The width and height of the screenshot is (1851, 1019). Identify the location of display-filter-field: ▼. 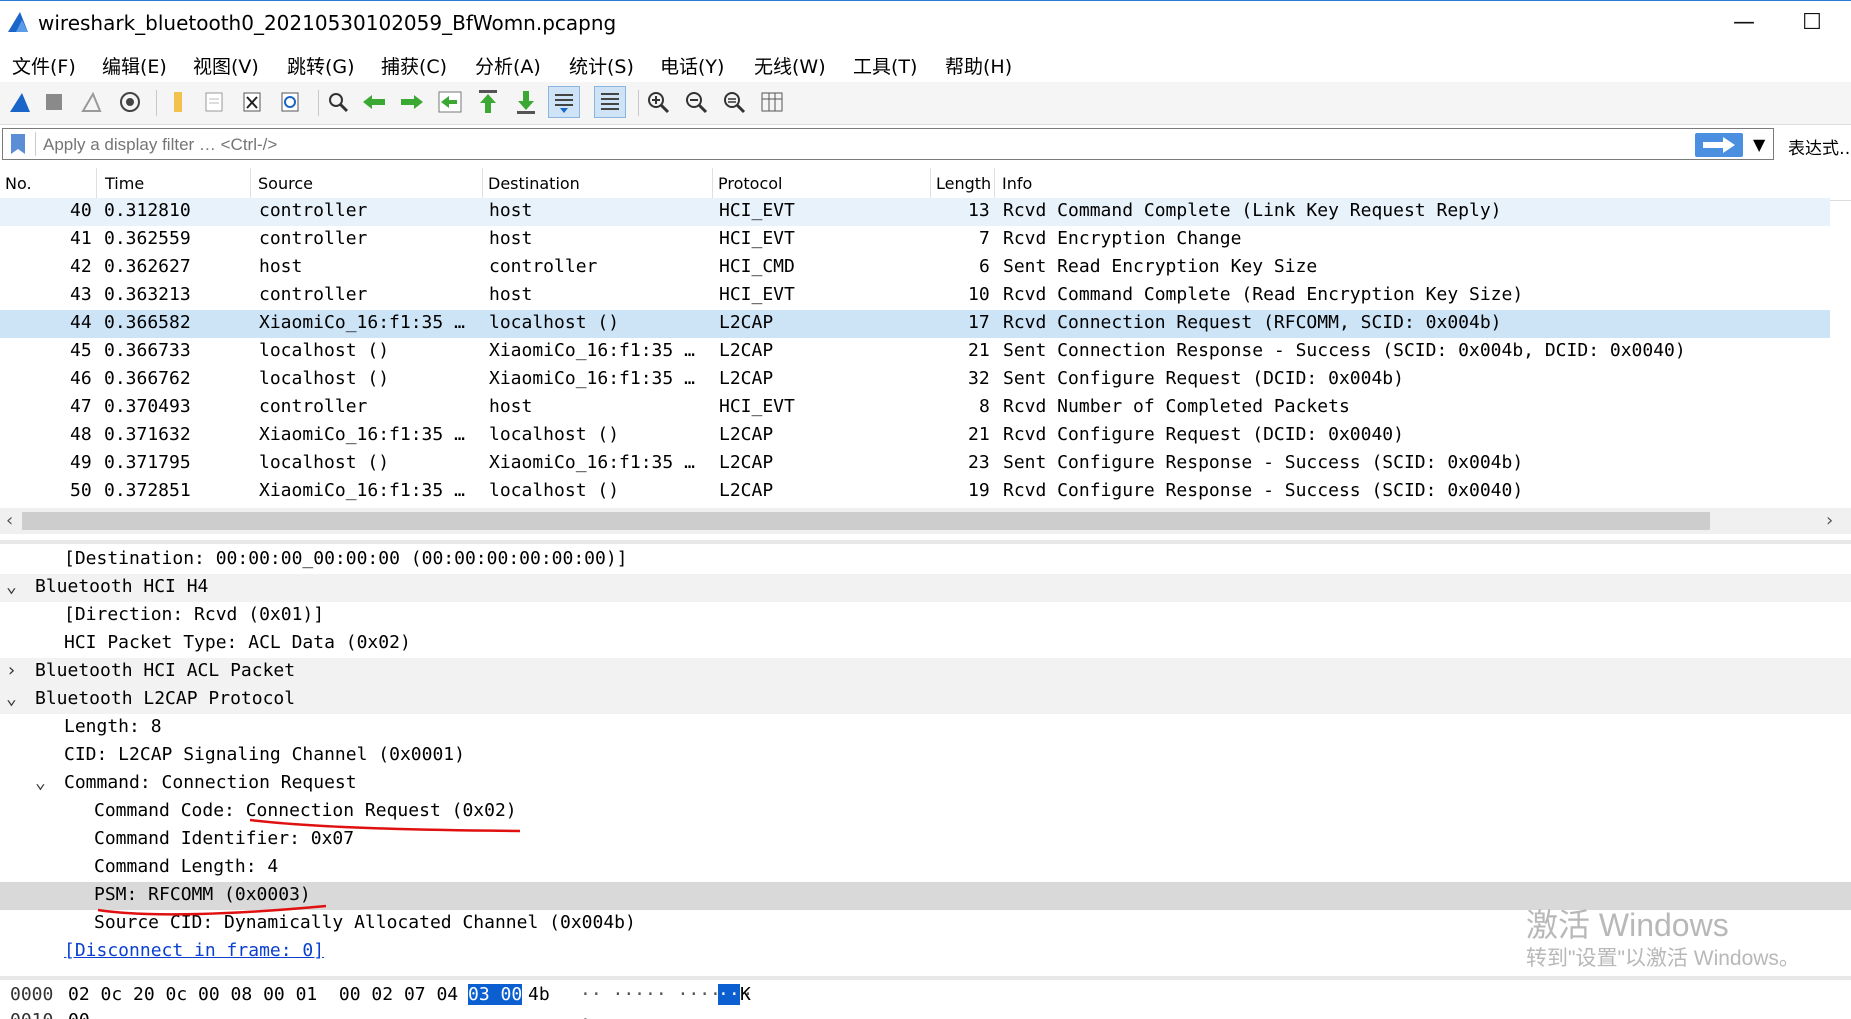
(888, 144).